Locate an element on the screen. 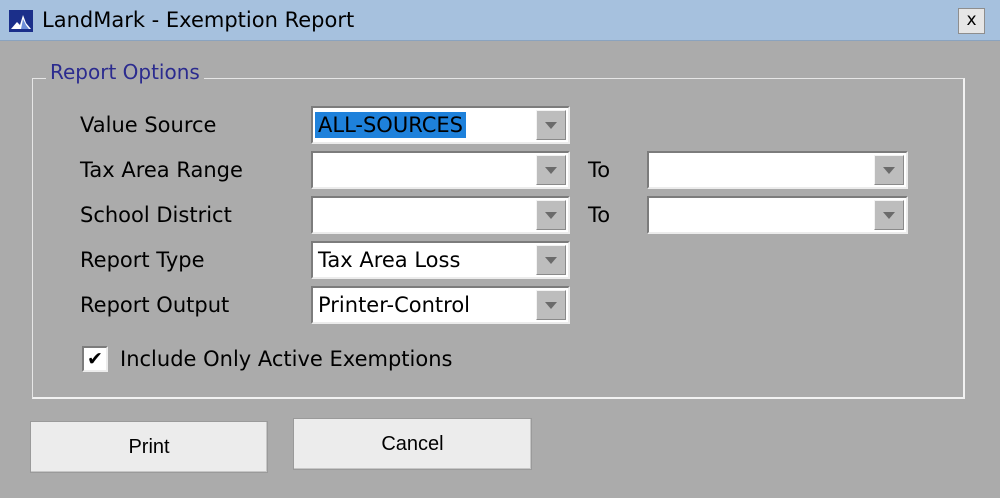 Image resolution: width=1000 pixels, height=498 pixels. report-output-combo: Printer-Control is located at coordinates (440, 305).